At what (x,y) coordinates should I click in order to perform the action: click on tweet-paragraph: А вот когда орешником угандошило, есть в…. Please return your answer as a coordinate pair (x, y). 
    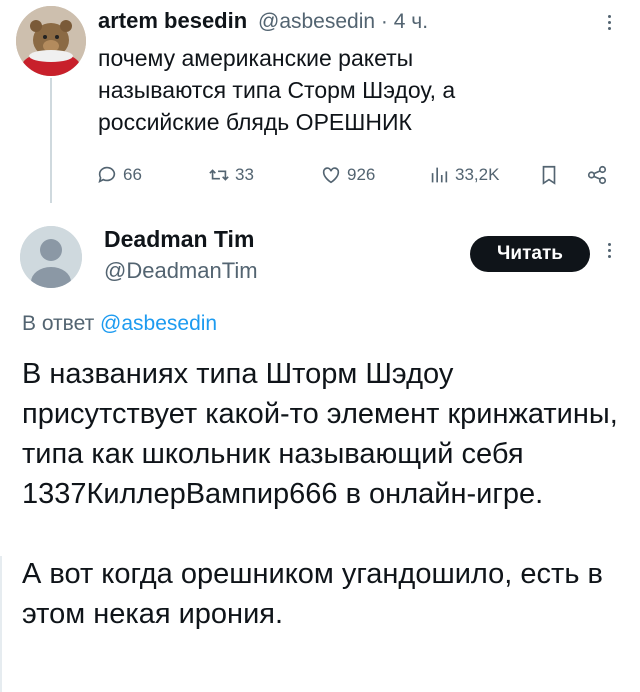
    Looking at the image, I should click on (312, 594).